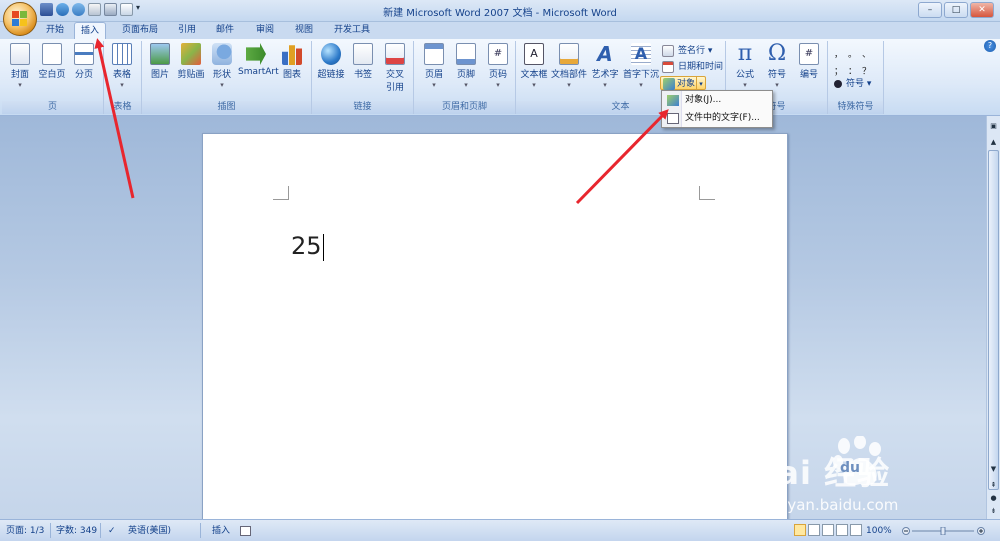 The height and width of the screenshot is (541, 1000). What do you see at coordinates (838, 84) in the screenshot?
I see `symbol-dot-icon` at bounding box center [838, 84].